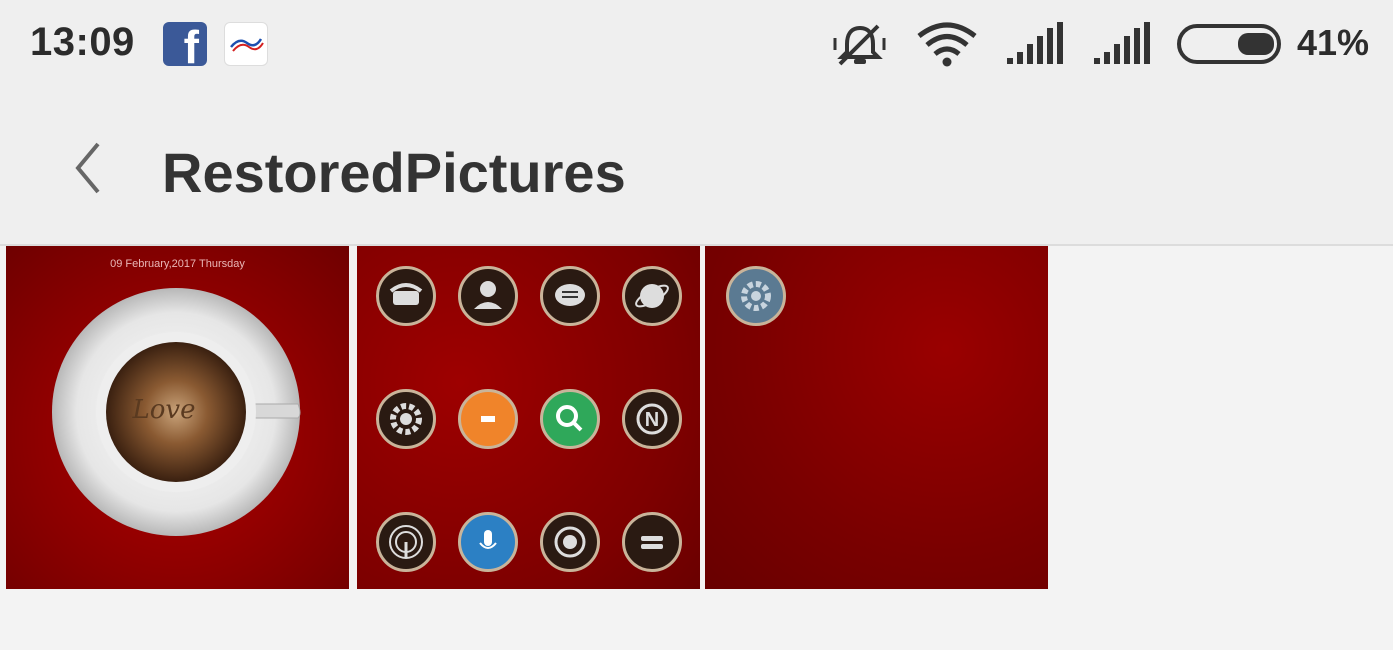  What do you see at coordinates (488, 296) in the screenshot?
I see `contacts-icon` at bounding box center [488, 296].